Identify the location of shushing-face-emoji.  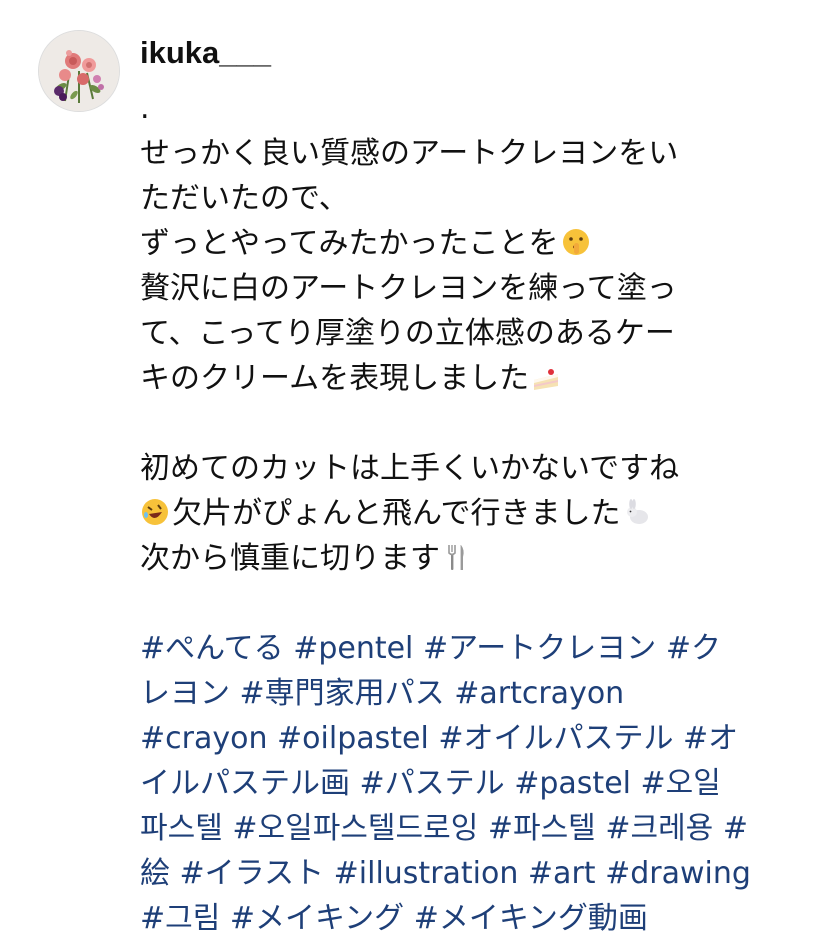
(576, 247).